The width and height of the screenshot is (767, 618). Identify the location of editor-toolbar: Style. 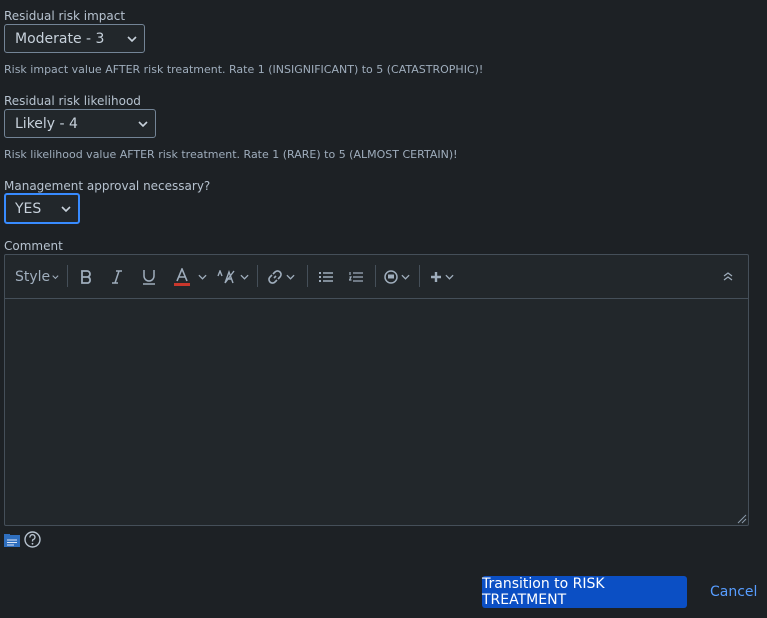
(376, 277).